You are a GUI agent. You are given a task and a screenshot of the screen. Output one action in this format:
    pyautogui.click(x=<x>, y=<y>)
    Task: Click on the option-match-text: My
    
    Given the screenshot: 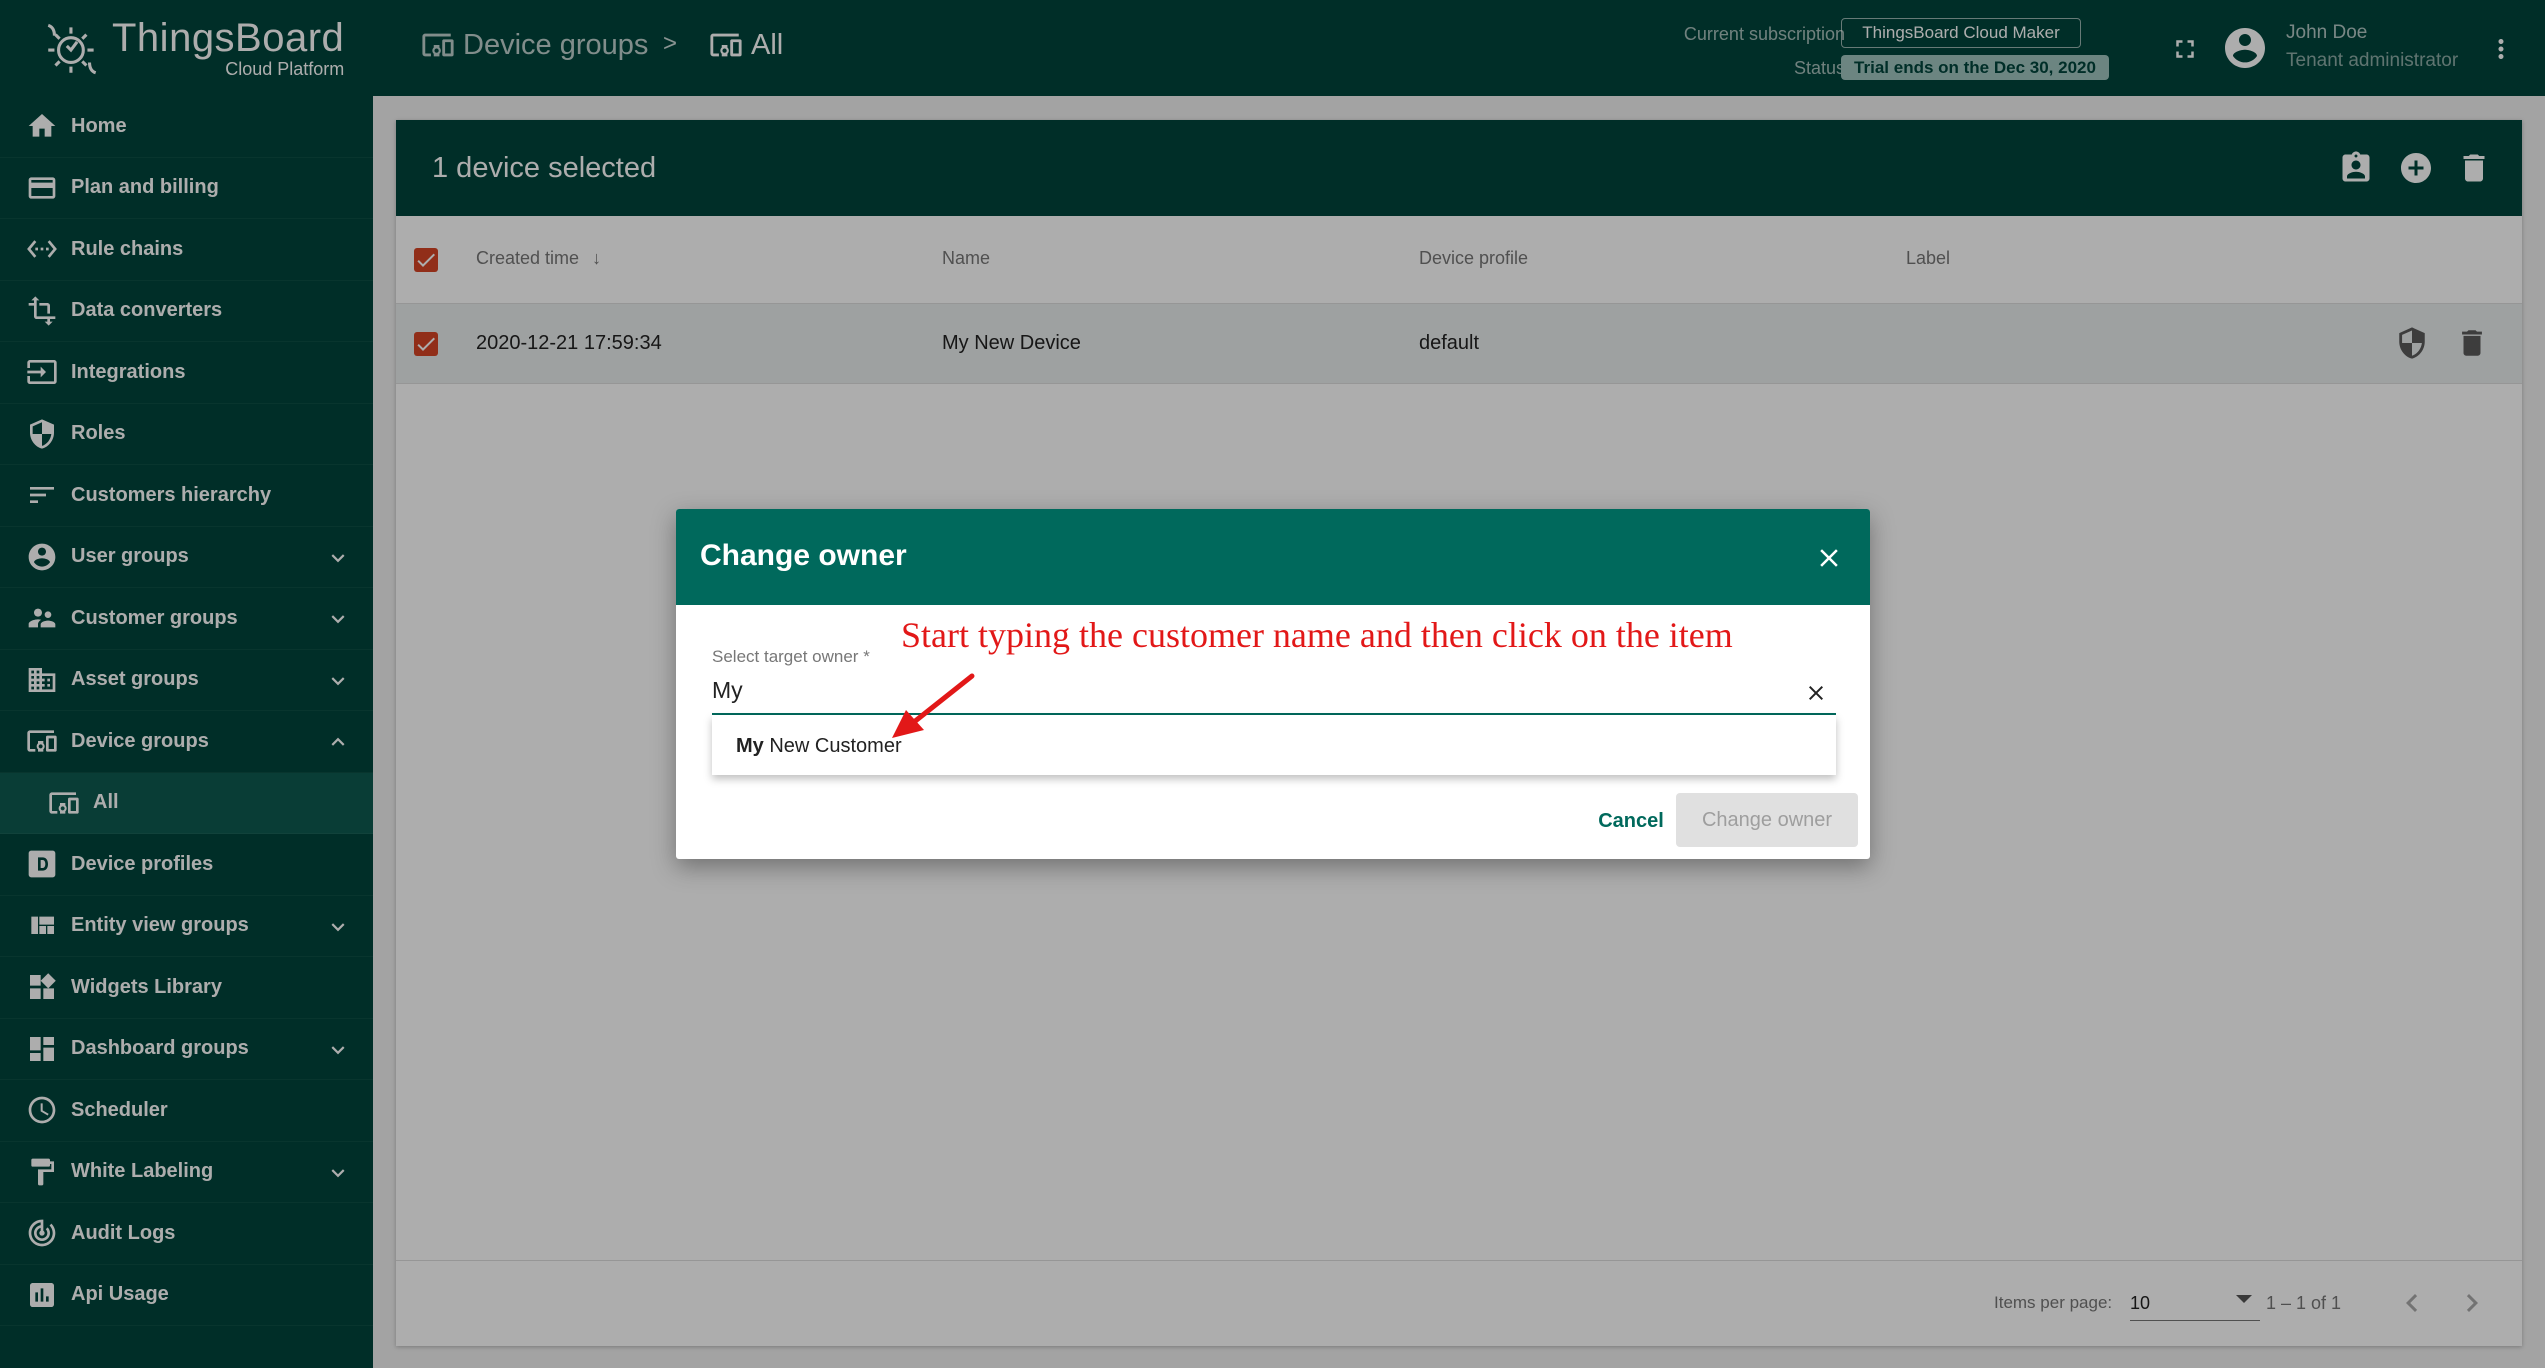 What is the action you would take?
    pyautogui.click(x=750, y=746)
    